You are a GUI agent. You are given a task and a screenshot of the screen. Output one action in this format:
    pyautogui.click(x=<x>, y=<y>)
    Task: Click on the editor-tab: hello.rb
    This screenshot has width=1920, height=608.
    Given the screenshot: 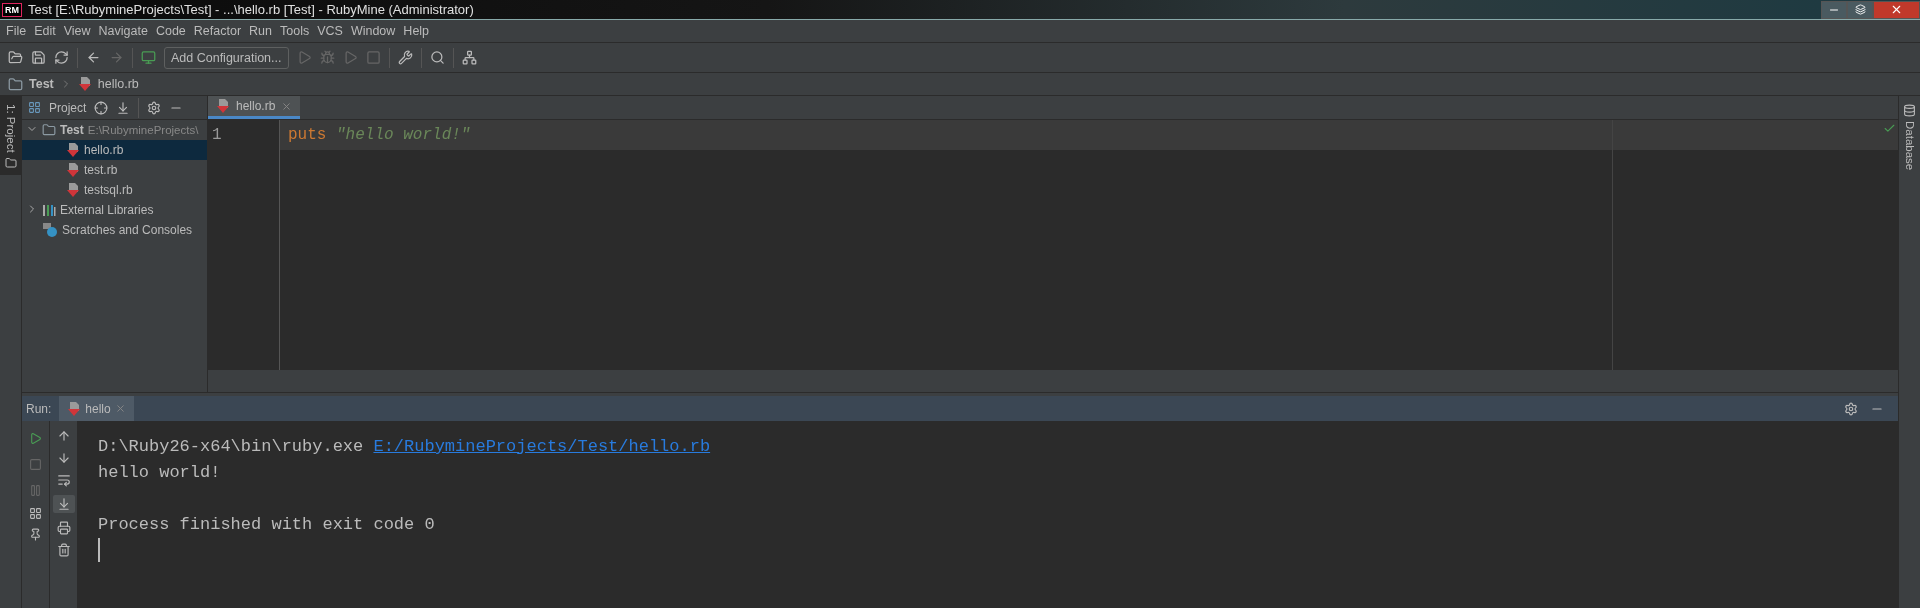 What is the action you would take?
    pyautogui.click(x=254, y=107)
    